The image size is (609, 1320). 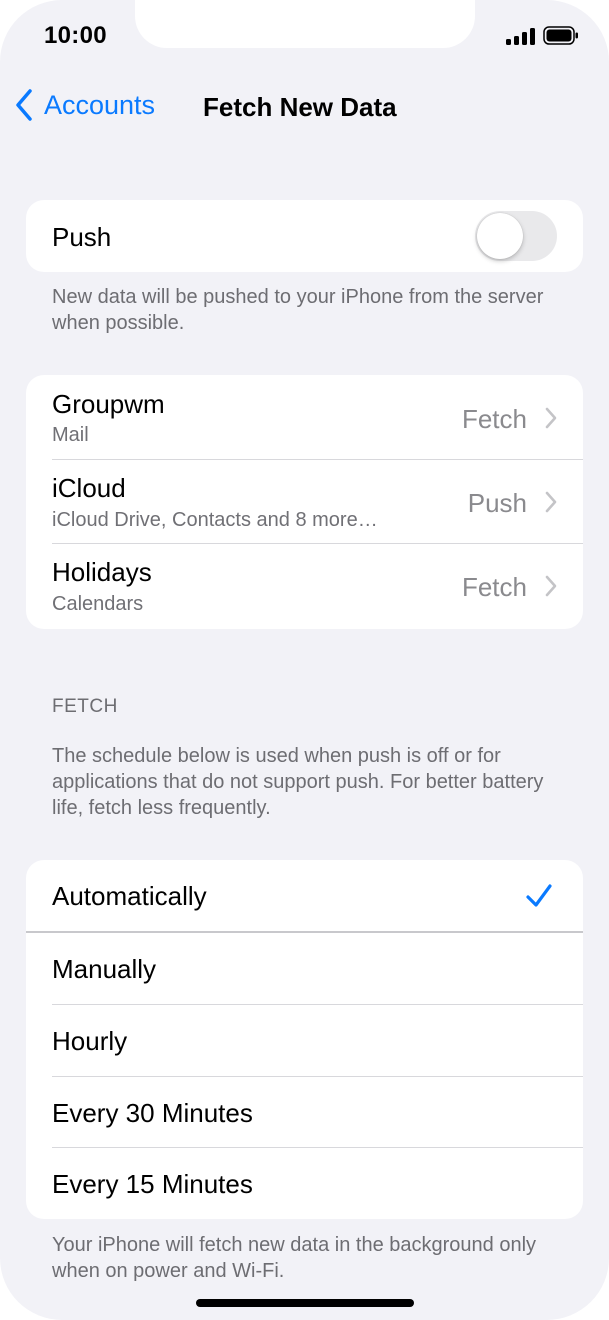 I want to click on option-label: Automatically, so click(x=129, y=896).